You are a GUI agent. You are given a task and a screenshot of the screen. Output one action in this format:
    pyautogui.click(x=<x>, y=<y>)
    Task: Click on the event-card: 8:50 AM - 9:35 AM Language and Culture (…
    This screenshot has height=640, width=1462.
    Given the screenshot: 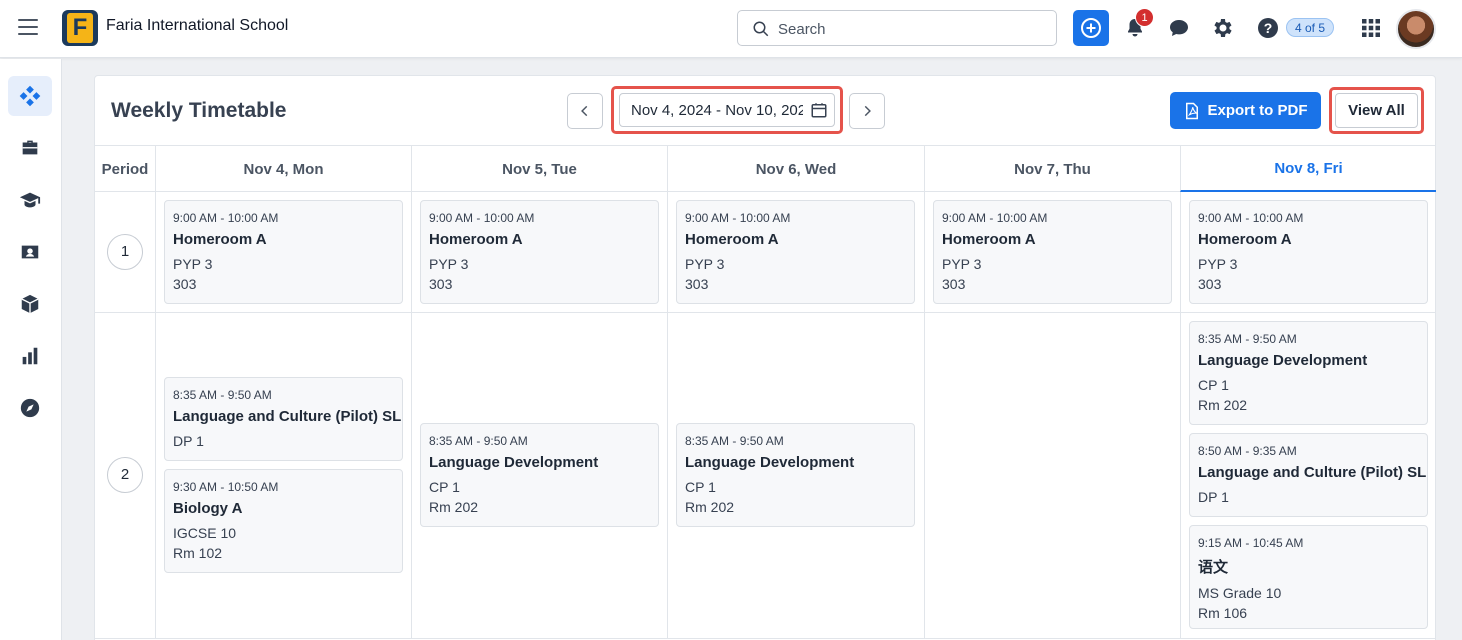 What is the action you would take?
    pyautogui.click(x=1308, y=475)
    